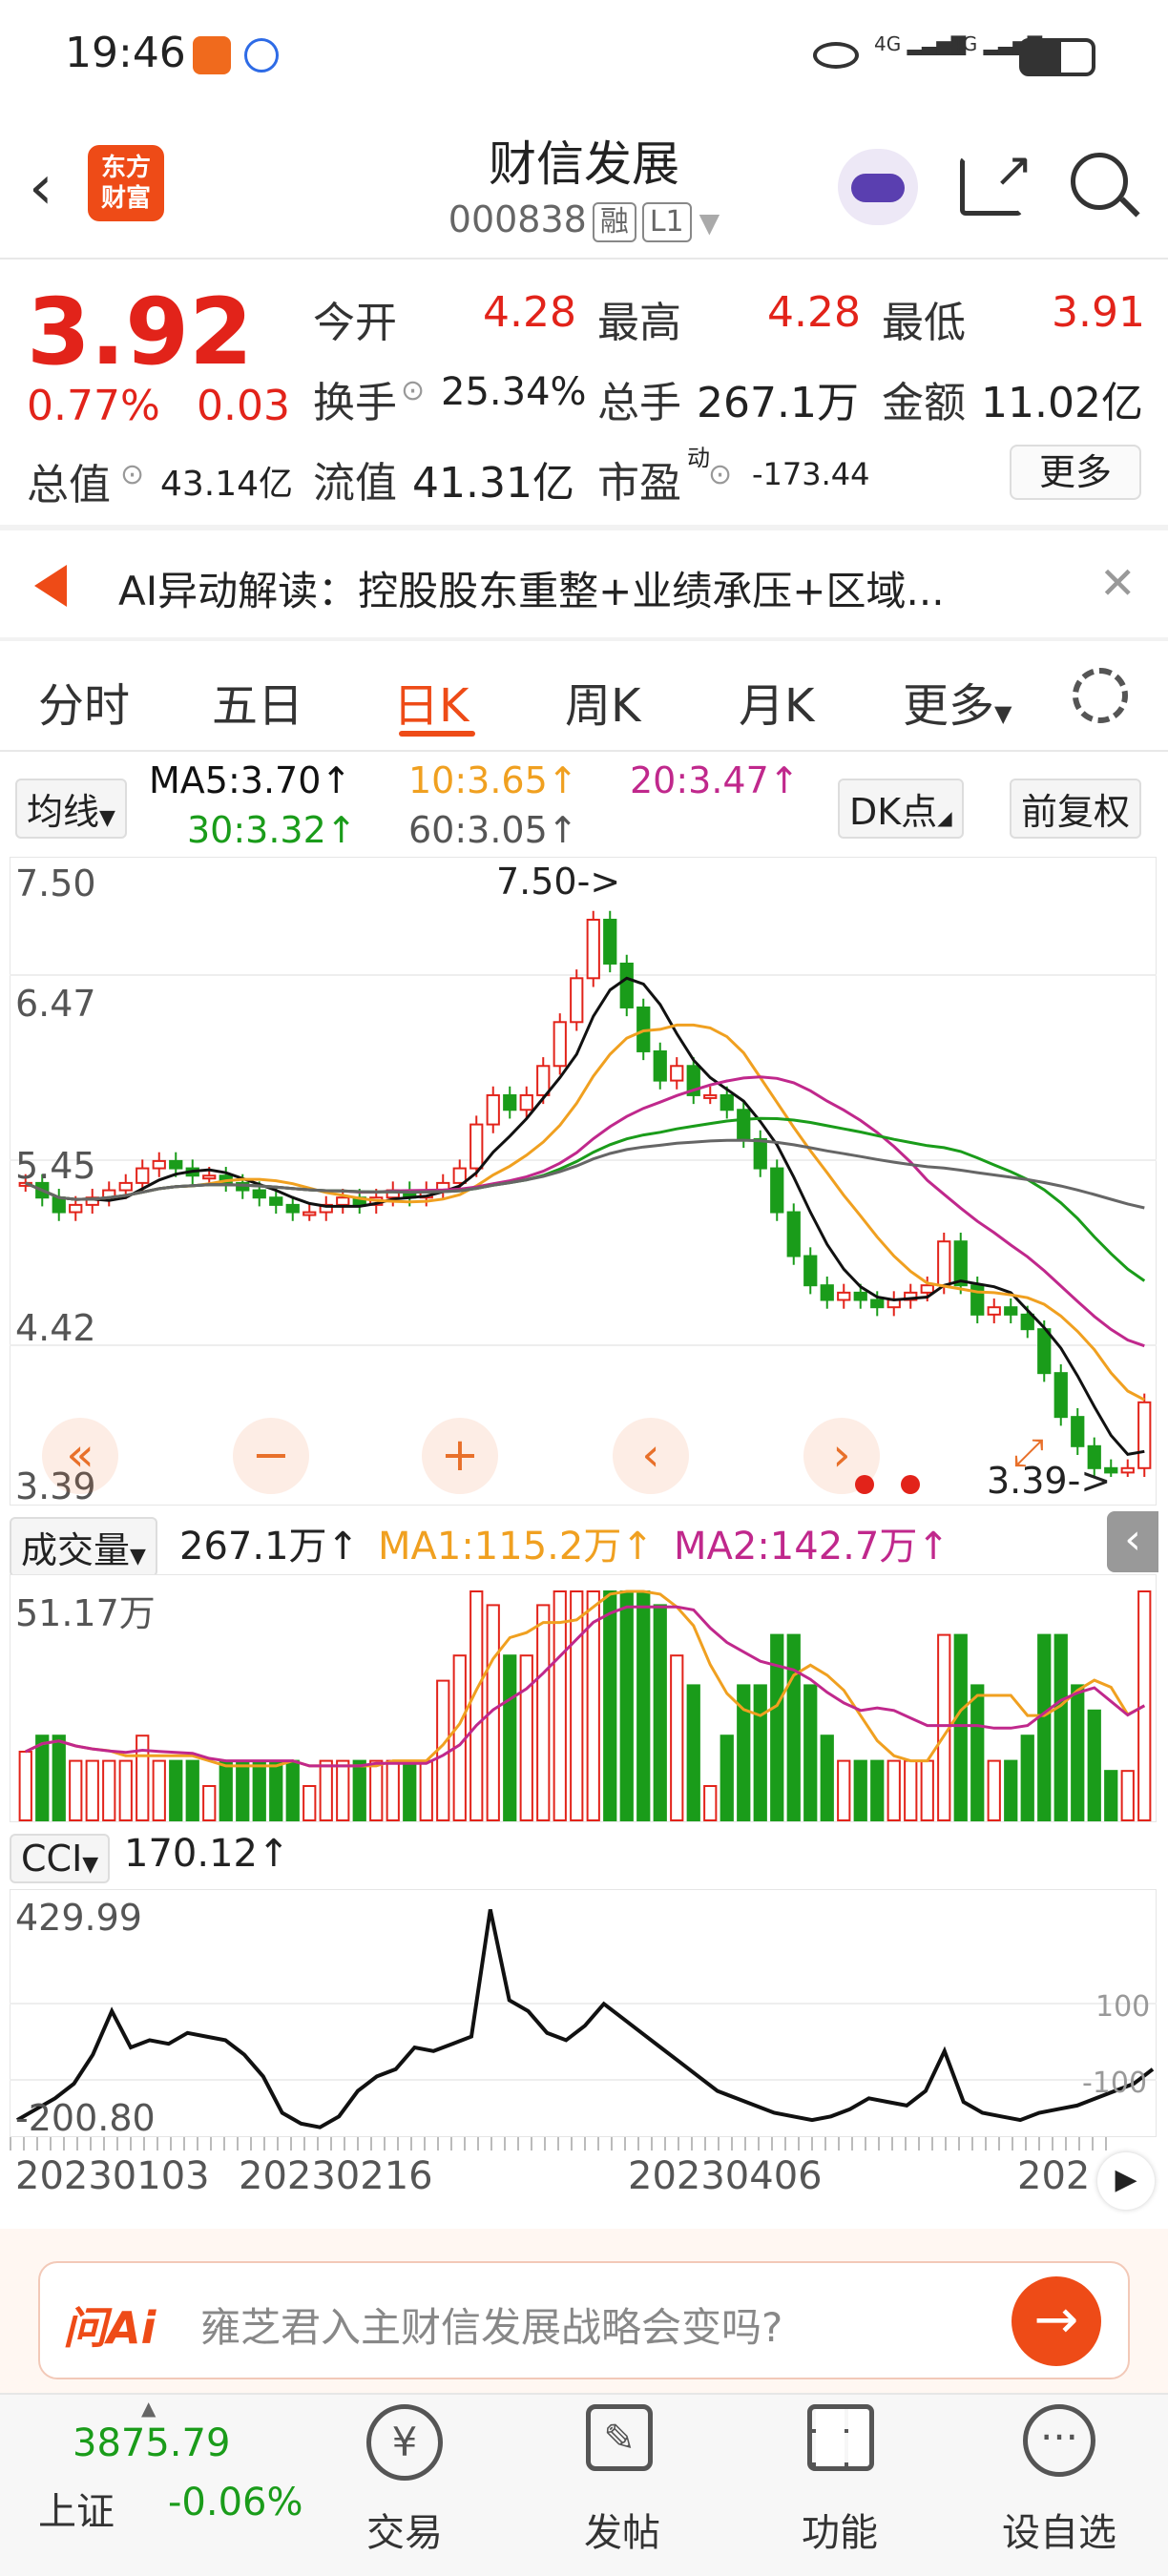  I want to click on volume-label: 总手, so click(639, 403).